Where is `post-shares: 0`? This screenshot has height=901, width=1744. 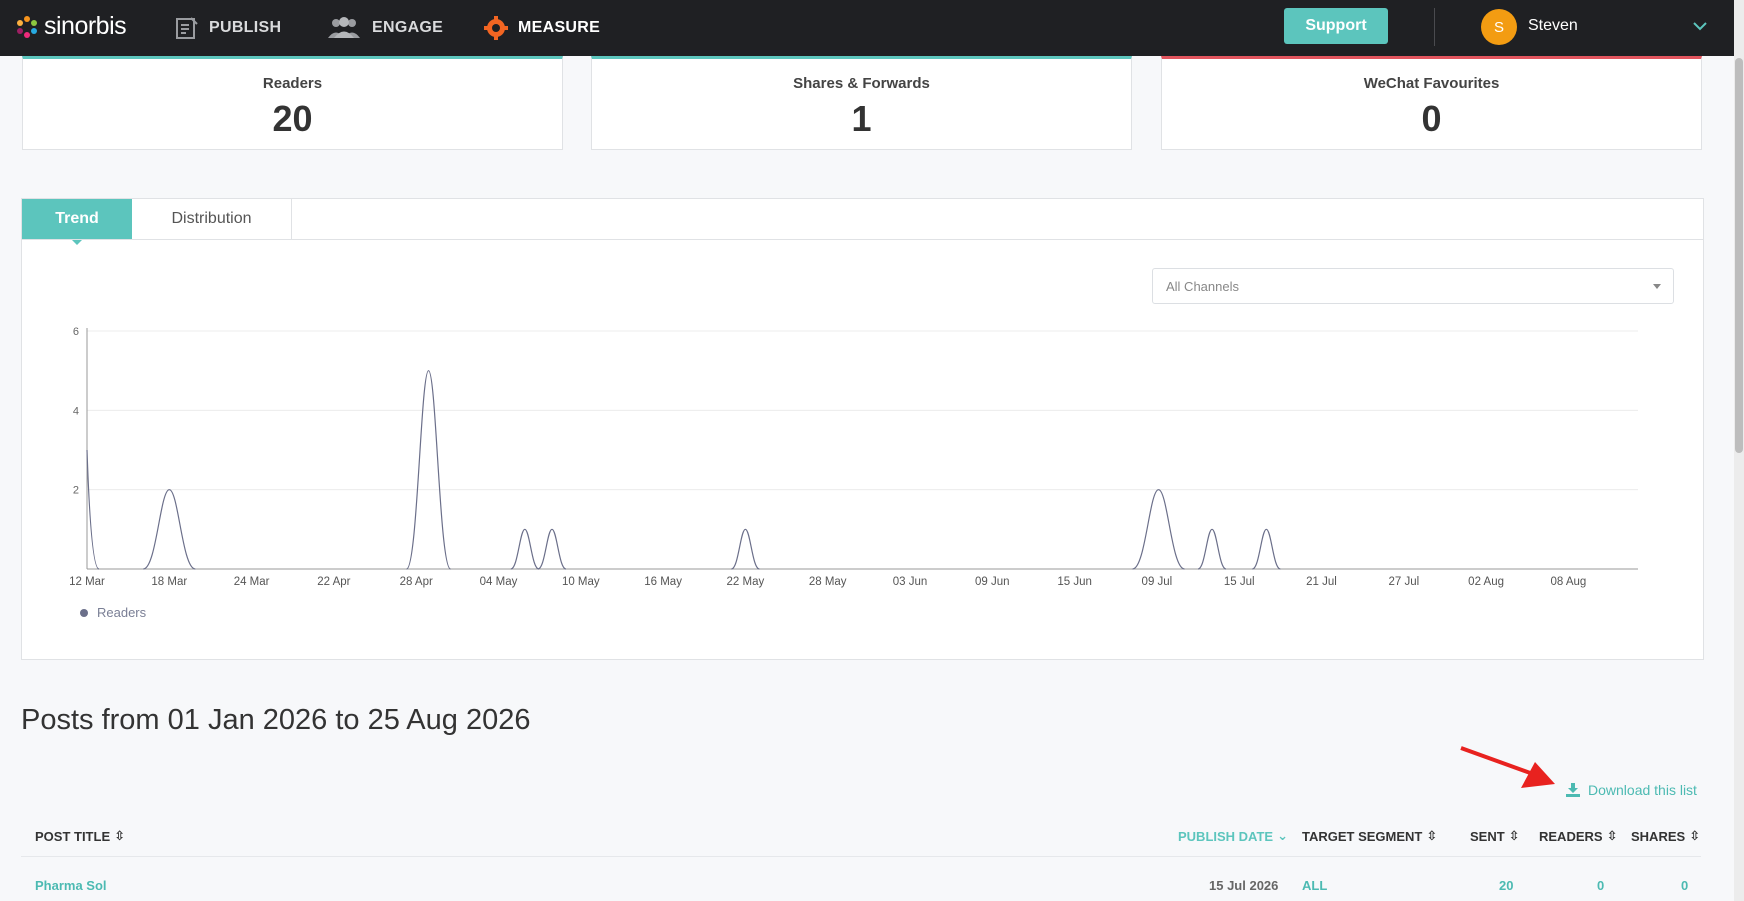 post-shares: 0 is located at coordinates (1685, 885).